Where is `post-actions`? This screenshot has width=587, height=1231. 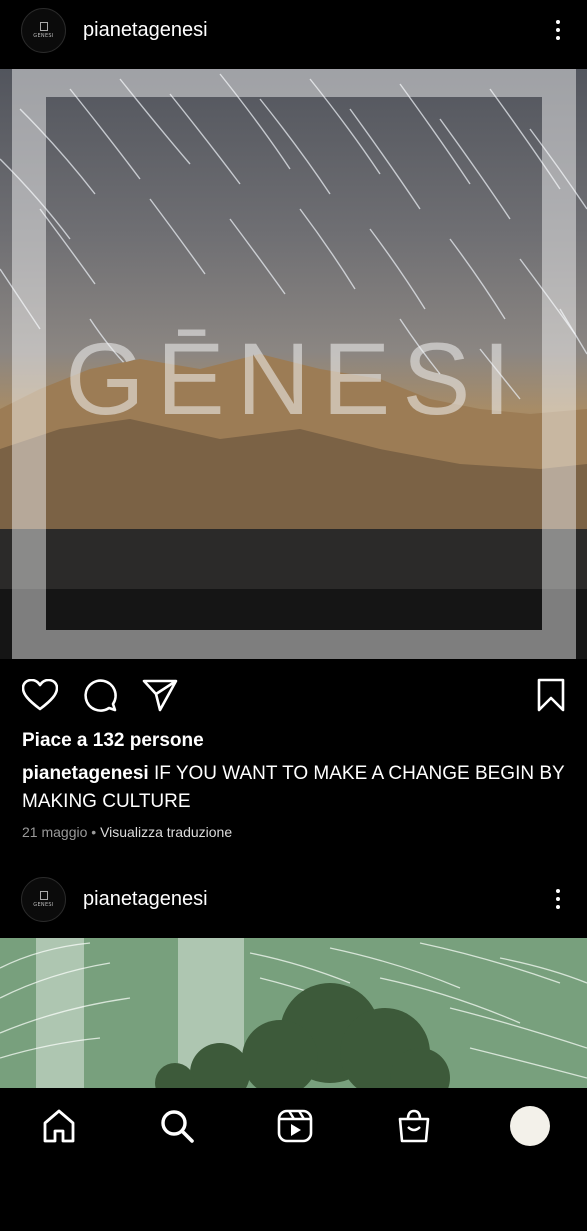
post-actions is located at coordinates (293, 696).